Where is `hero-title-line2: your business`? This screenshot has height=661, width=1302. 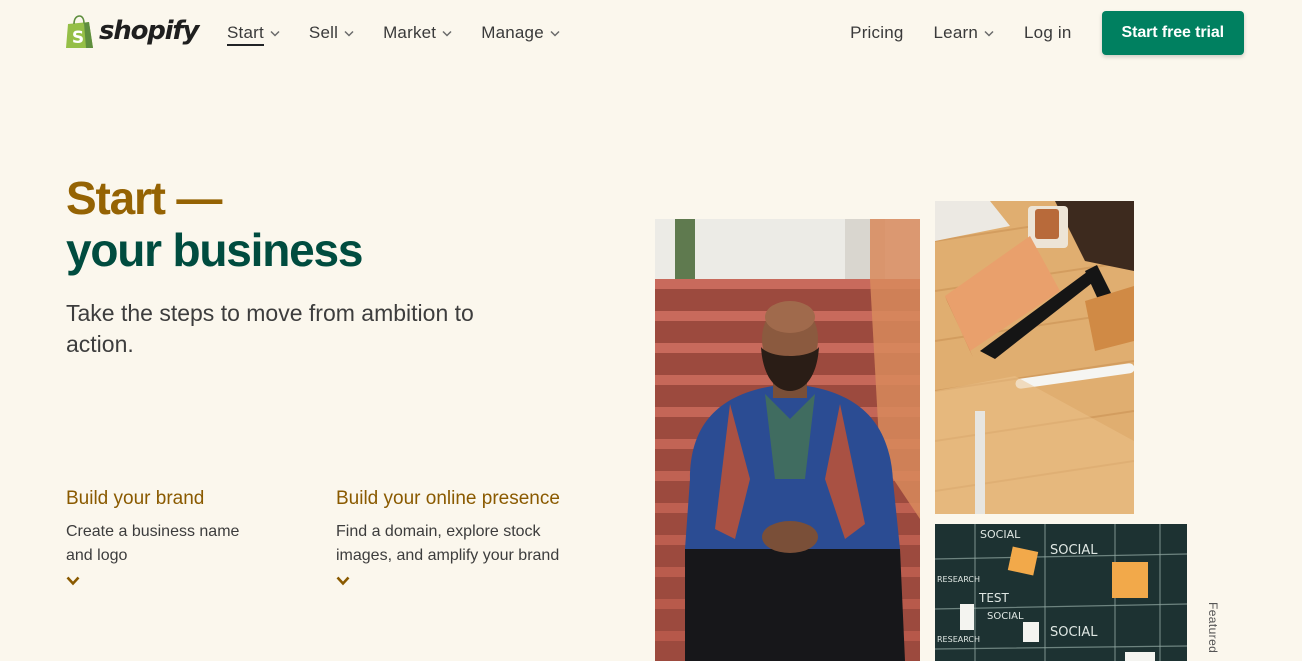
hero-title-line2: your business is located at coordinates (214, 250).